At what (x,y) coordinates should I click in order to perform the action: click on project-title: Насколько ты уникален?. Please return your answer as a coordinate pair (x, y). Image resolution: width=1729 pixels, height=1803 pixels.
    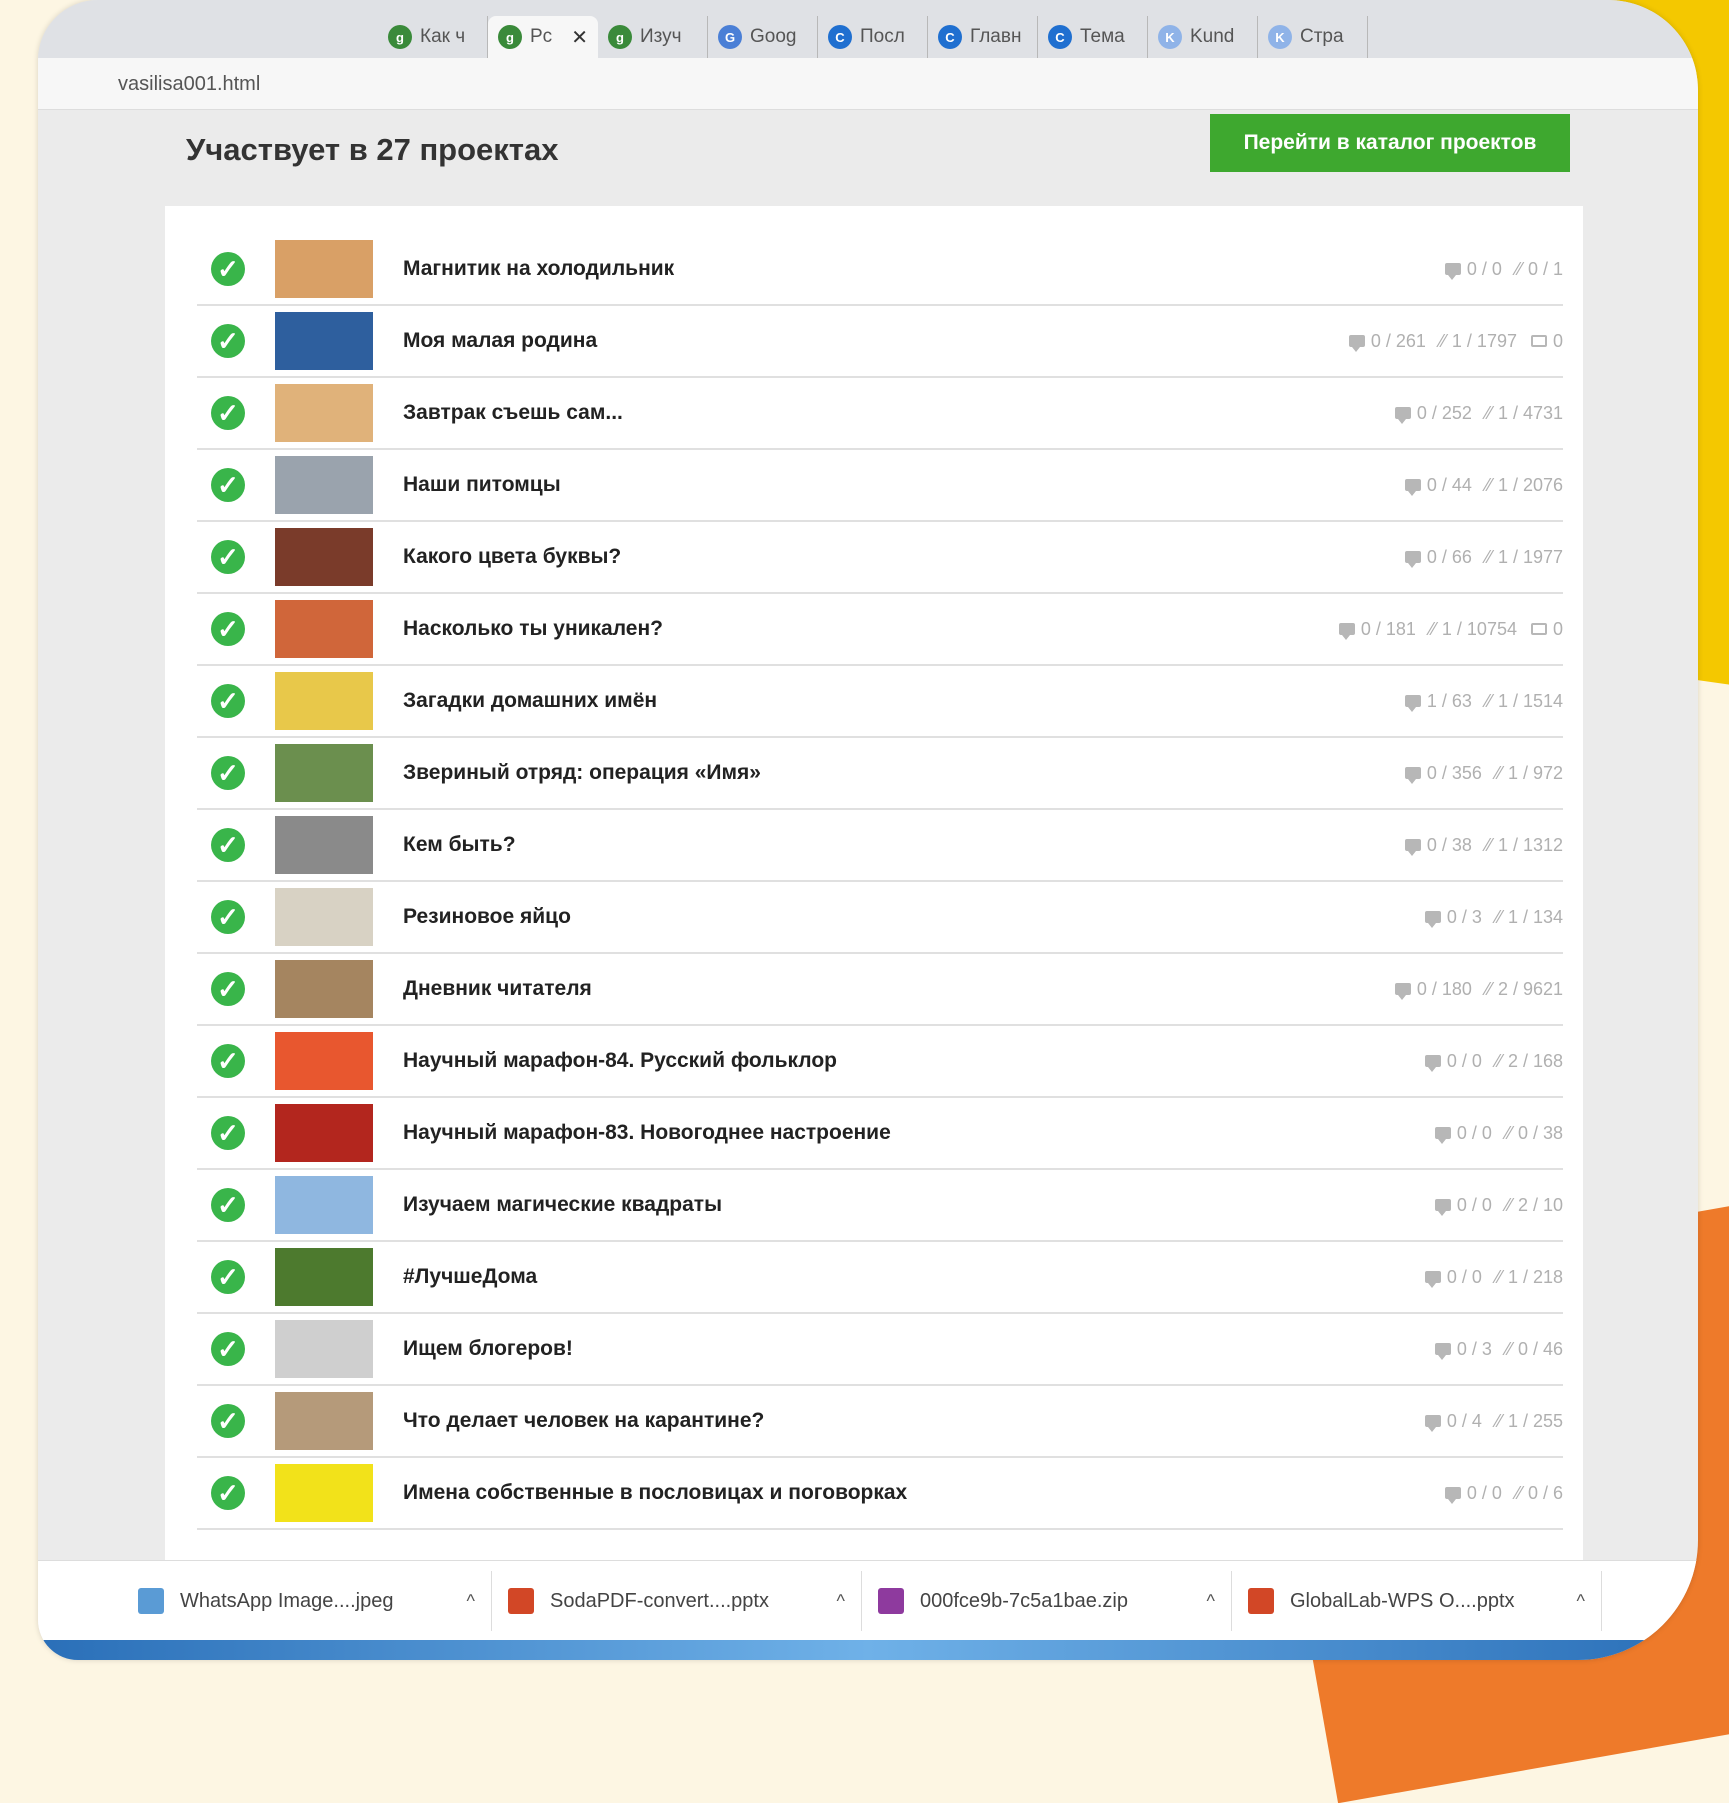
    Looking at the image, I should click on (871, 629).